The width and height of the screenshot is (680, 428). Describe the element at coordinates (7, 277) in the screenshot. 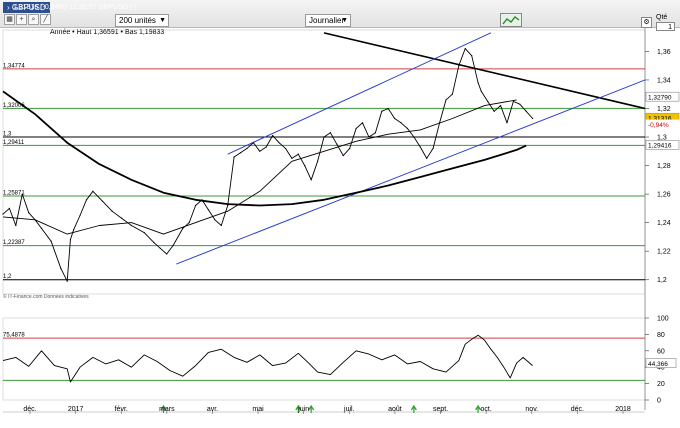

I see `price-level-label: 1,2` at that location.